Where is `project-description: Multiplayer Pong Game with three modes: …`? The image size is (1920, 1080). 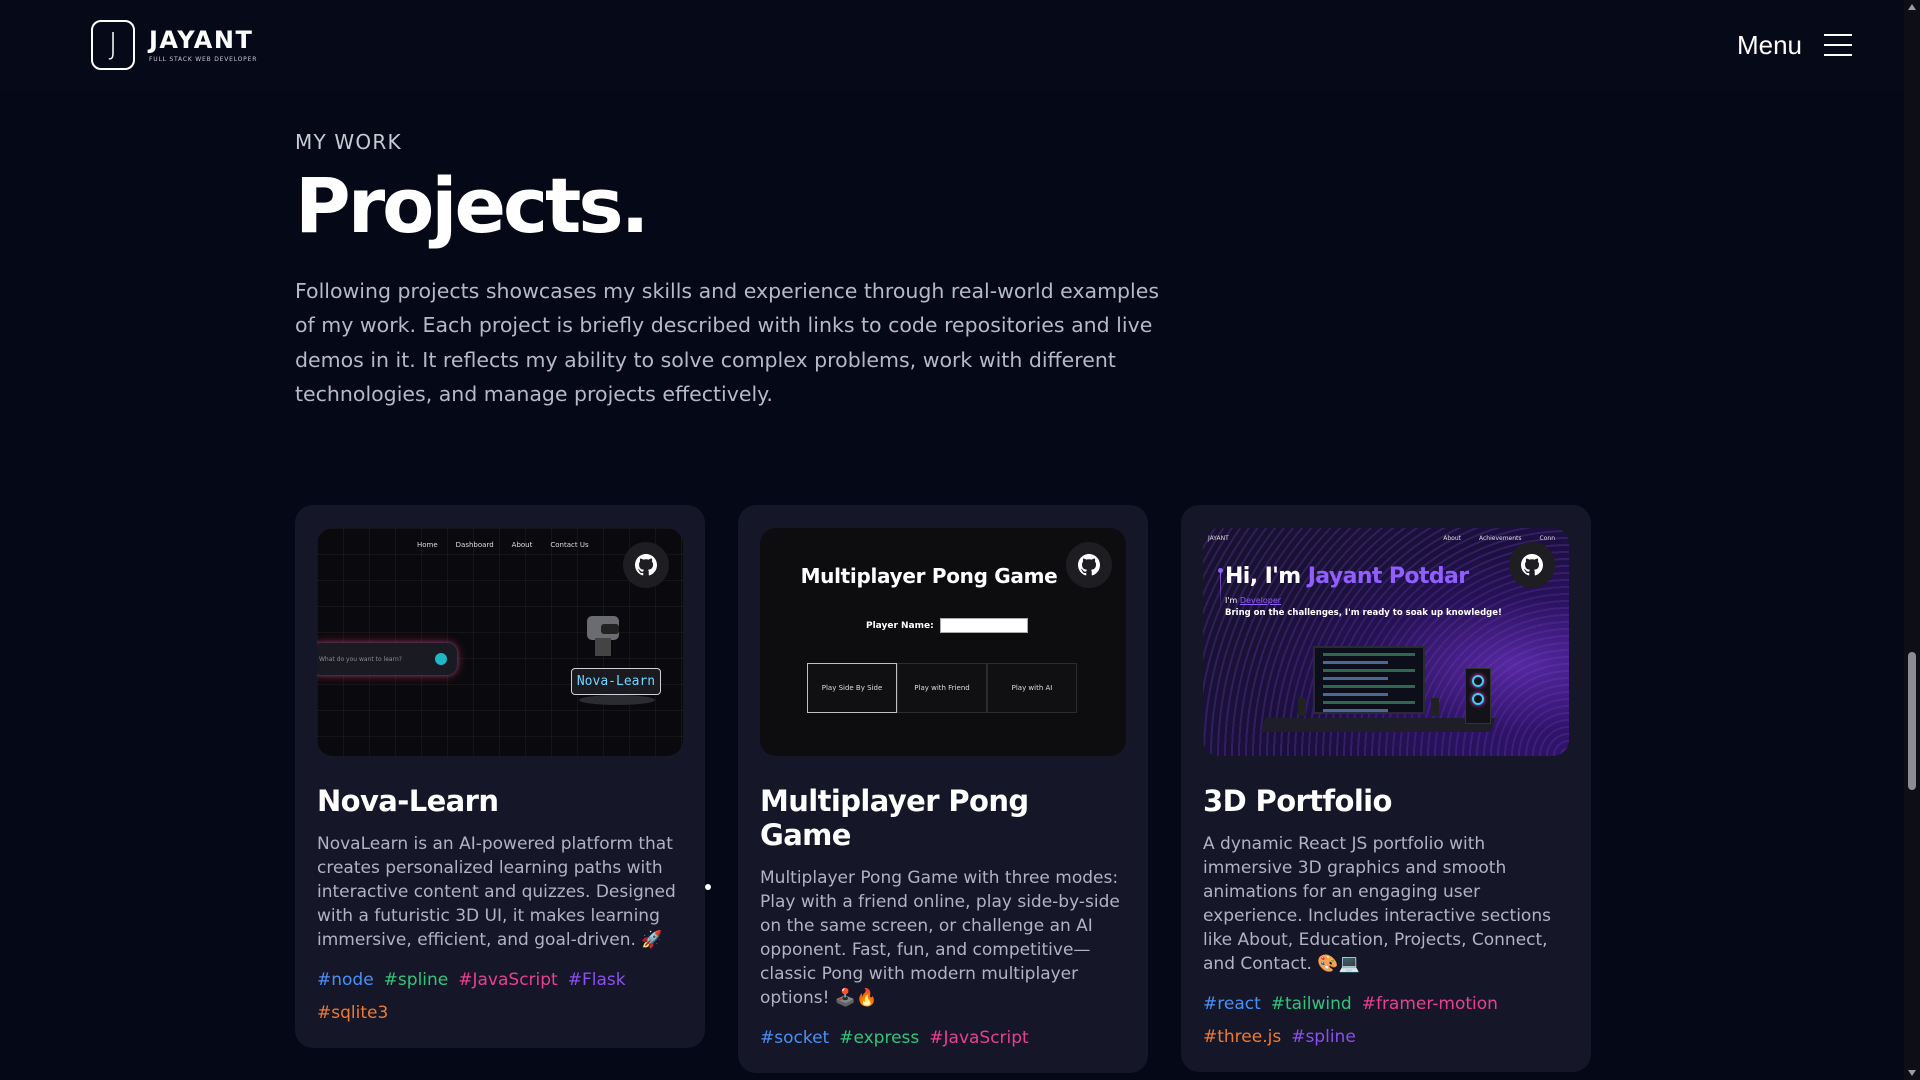 project-description: Multiplayer Pong Game with three modes: … is located at coordinates (940, 938).